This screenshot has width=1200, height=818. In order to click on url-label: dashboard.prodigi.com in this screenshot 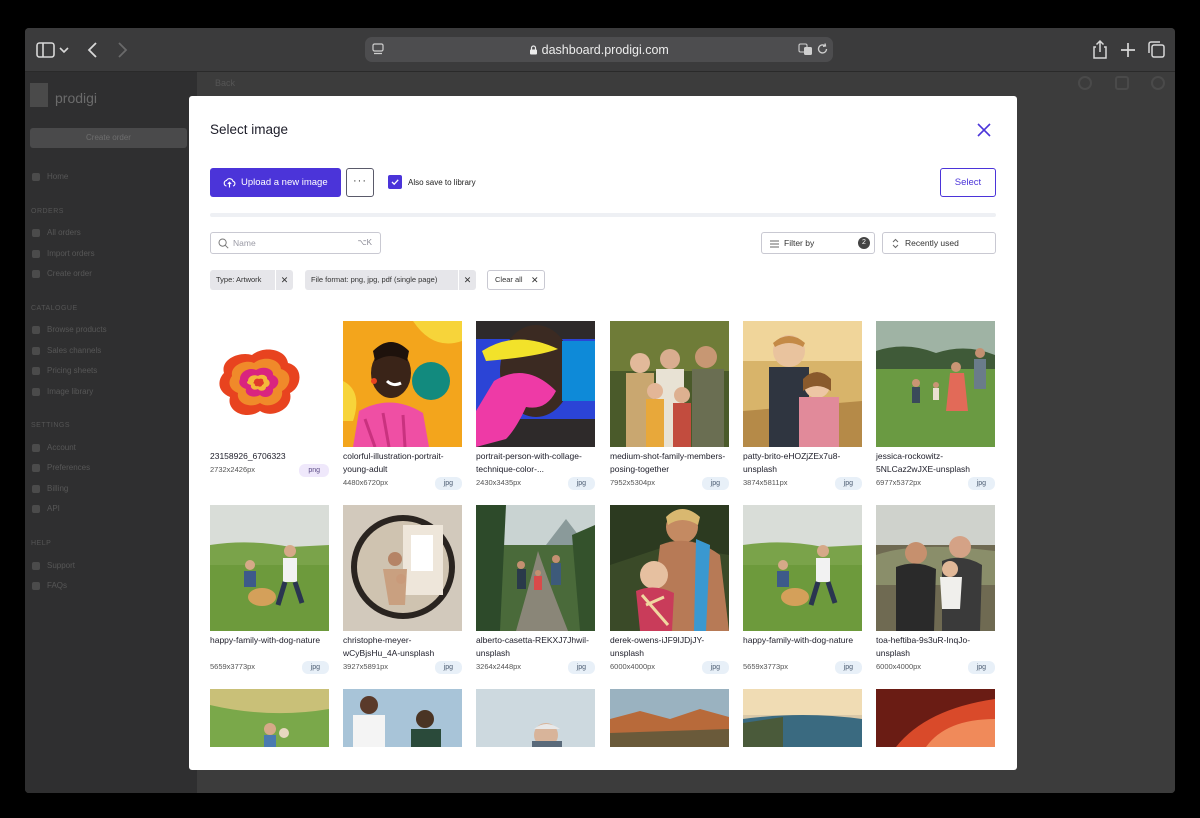, I will do `click(605, 50)`.